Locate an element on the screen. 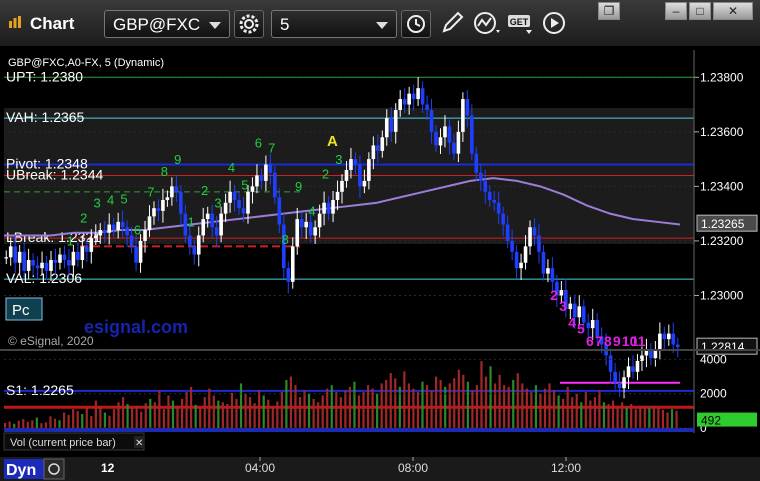 The width and height of the screenshot is (760, 481). play-button is located at coordinates (555, 24).